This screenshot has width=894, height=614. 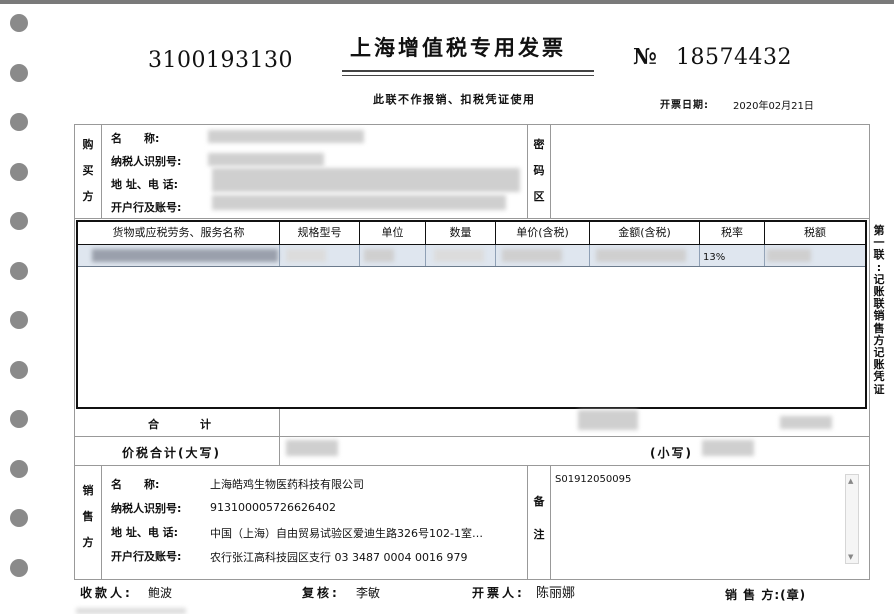 What do you see at coordinates (88, 516) in the screenshot?
I see `seller-section-label: 销 售 方` at bounding box center [88, 516].